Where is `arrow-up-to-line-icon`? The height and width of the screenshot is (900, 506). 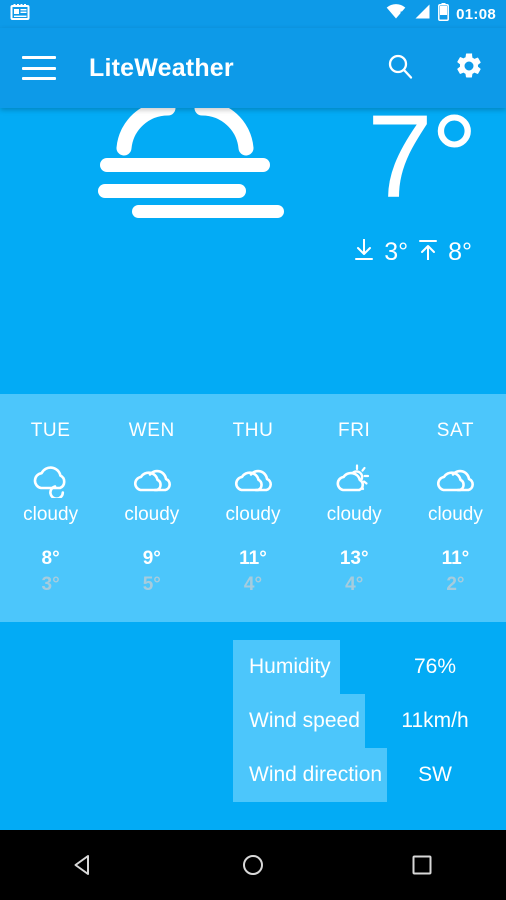 arrow-up-to-line-icon is located at coordinates (428, 252).